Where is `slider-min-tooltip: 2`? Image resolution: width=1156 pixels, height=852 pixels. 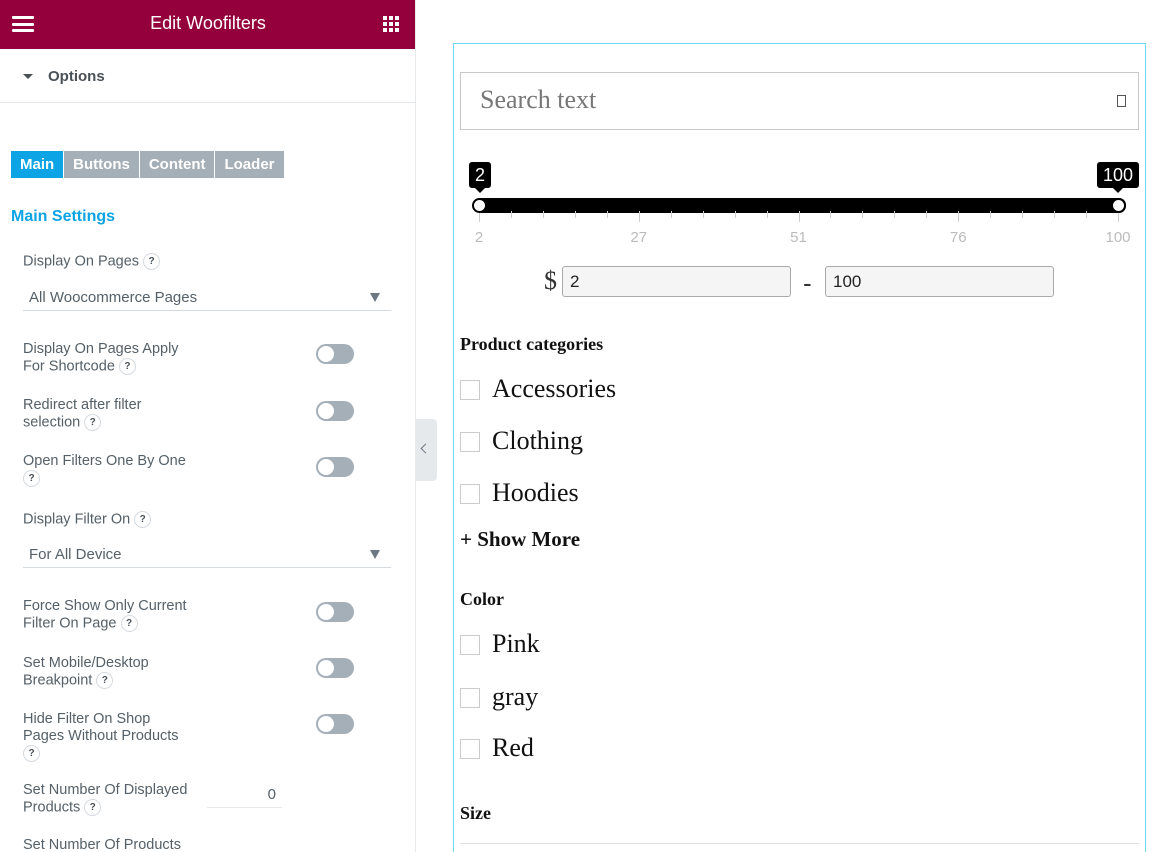 slider-min-tooltip: 2 is located at coordinates (480, 177).